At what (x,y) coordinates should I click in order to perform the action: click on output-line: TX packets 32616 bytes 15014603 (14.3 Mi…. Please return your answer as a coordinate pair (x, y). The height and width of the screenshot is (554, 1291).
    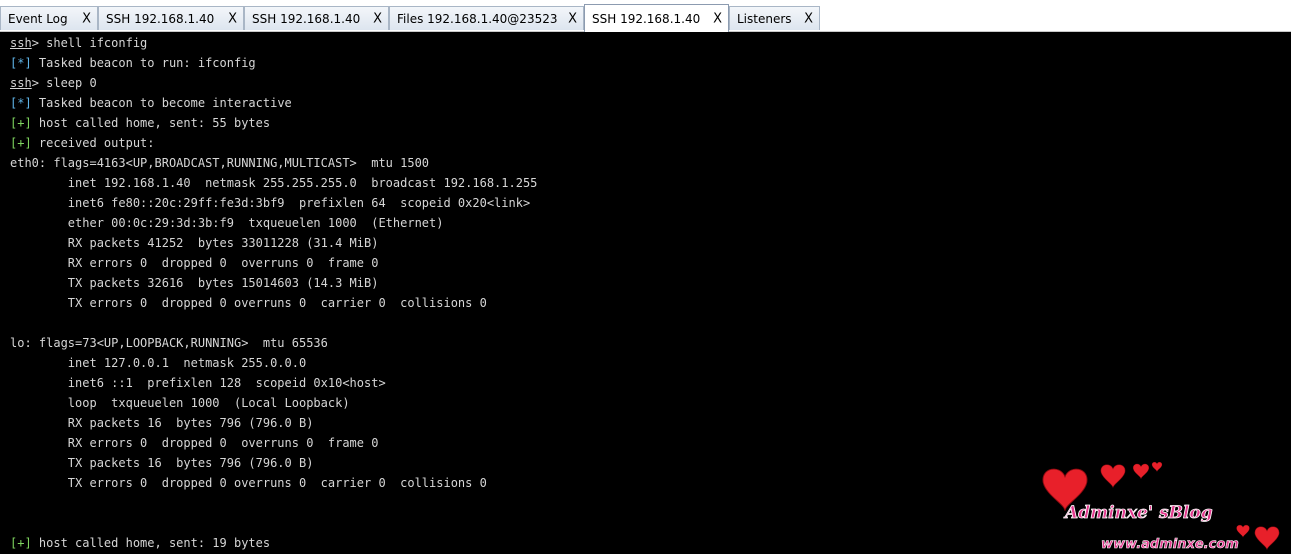
    Looking at the image, I should click on (194, 283).